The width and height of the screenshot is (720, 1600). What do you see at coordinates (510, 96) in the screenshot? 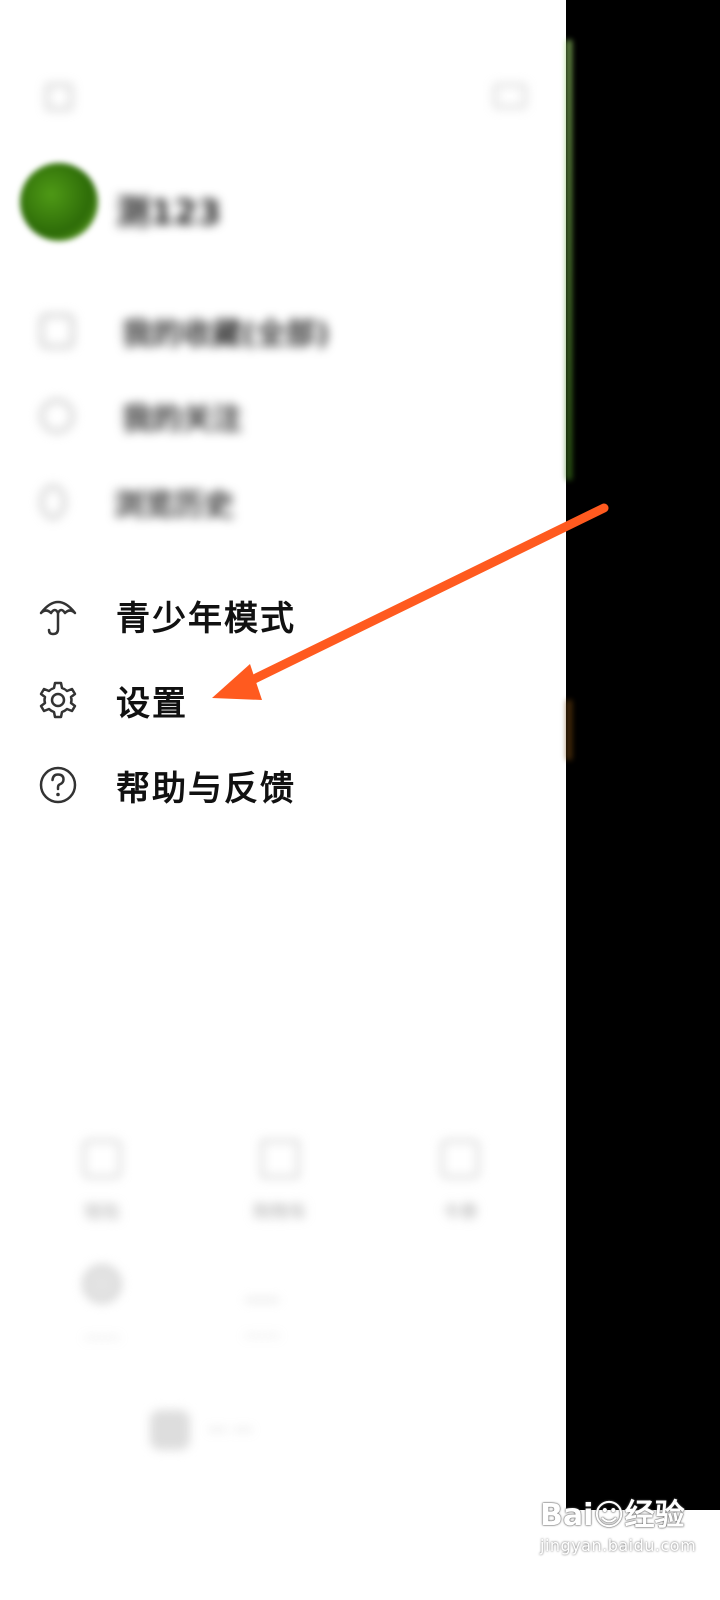
I see `message-icon` at bounding box center [510, 96].